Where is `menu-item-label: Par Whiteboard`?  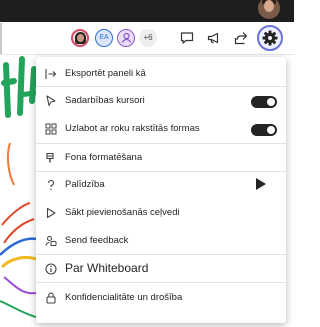 menu-item-label: Par Whiteboard is located at coordinates (107, 268).